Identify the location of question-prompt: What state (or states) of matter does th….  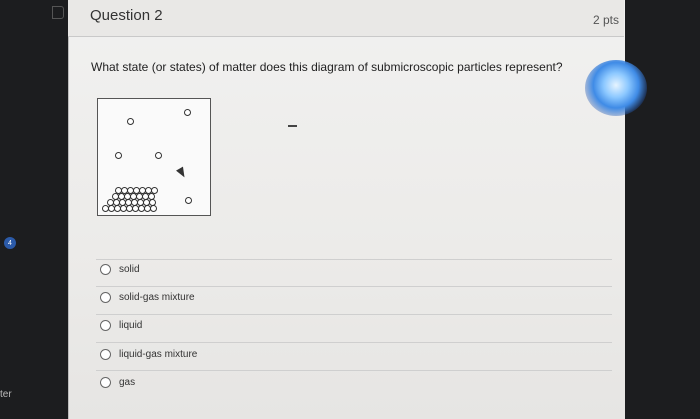
(327, 67).